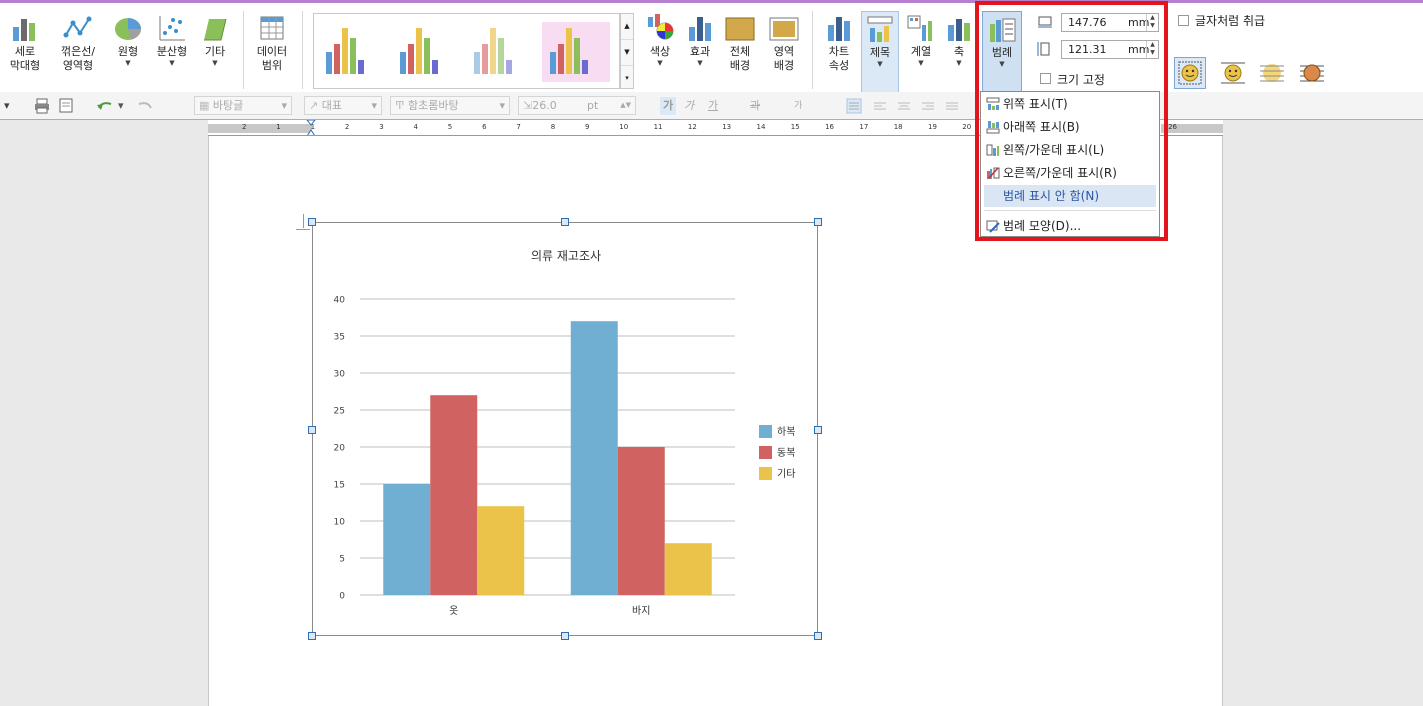 The image size is (1423, 706). I want to click on ruler-number: 7, so click(518, 127).